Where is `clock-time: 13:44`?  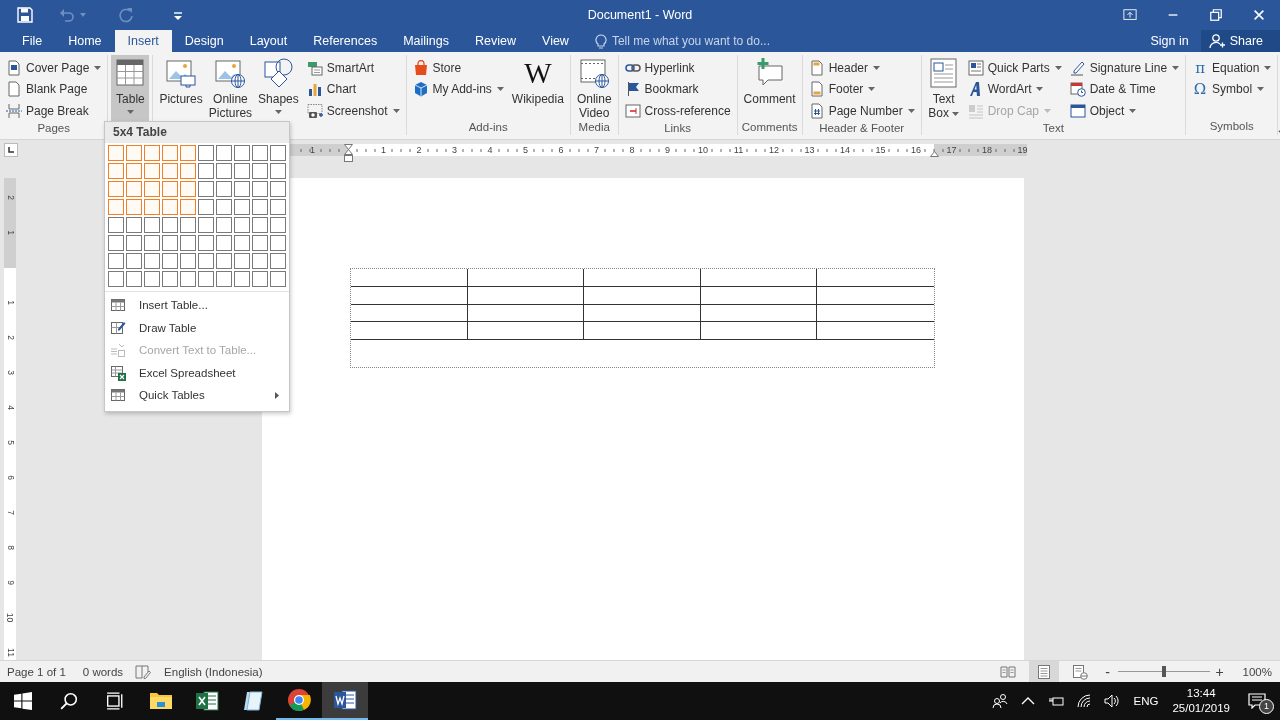 clock-time: 13:44 is located at coordinates (1201, 693).